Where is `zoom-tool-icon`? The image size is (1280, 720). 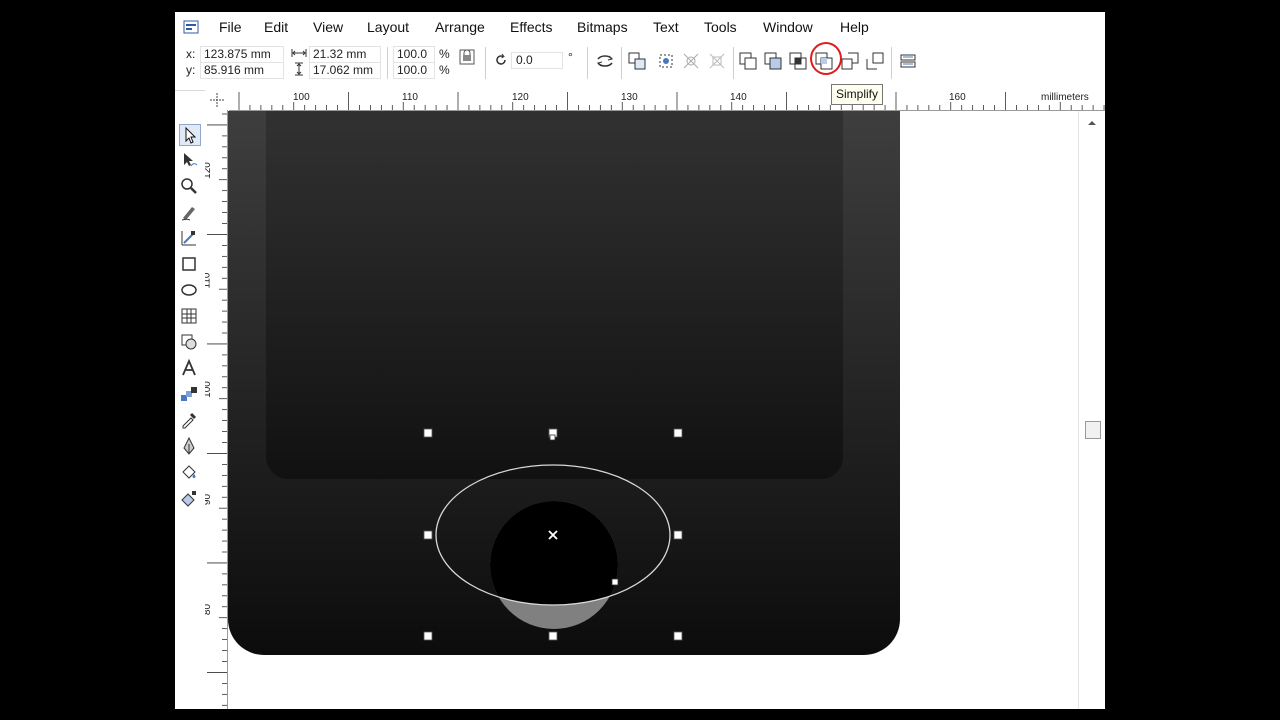 zoom-tool-icon is located at coordinates (189, 186).